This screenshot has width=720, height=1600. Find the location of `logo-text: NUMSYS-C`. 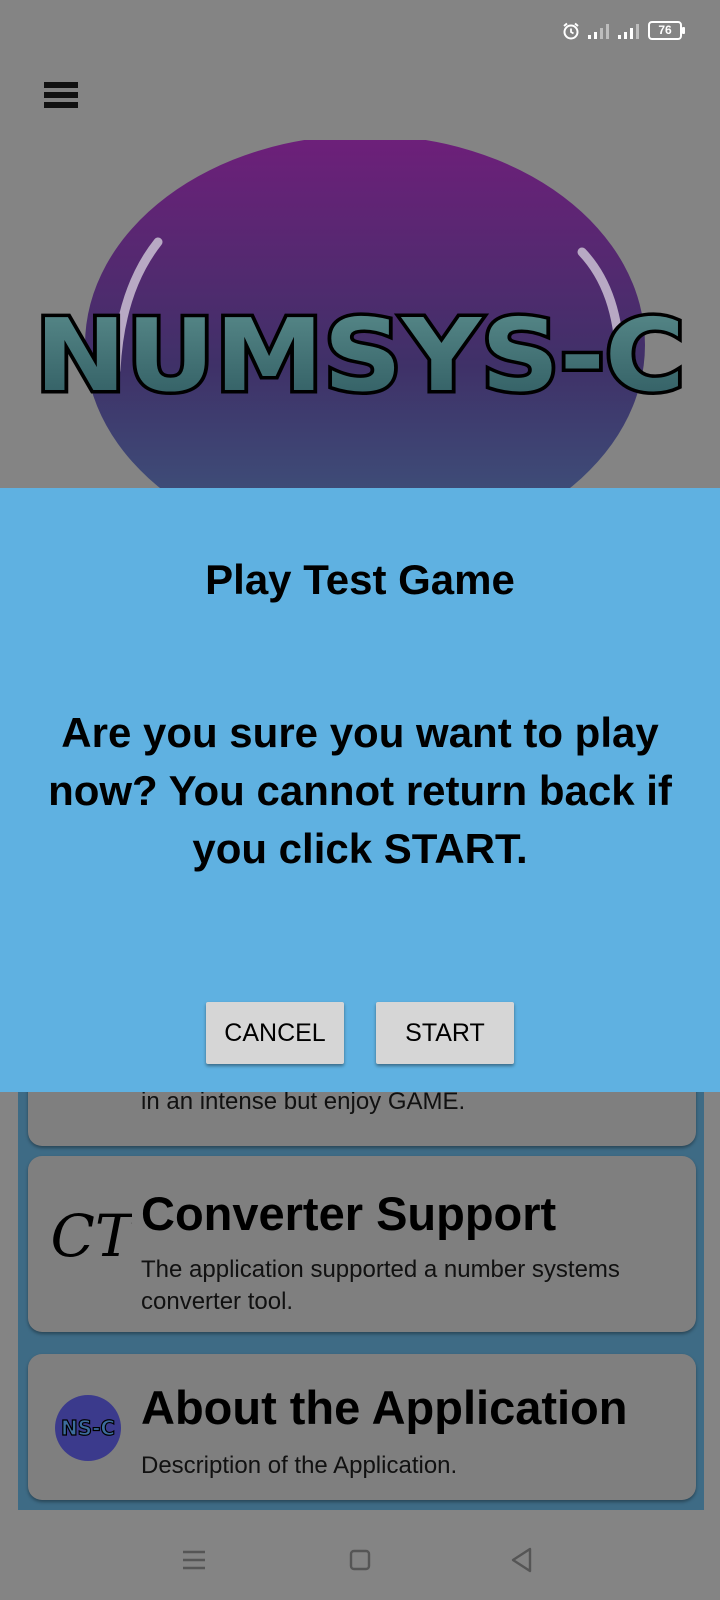

logo-text: NUMSYS-C is located at coordinates (360, 355).